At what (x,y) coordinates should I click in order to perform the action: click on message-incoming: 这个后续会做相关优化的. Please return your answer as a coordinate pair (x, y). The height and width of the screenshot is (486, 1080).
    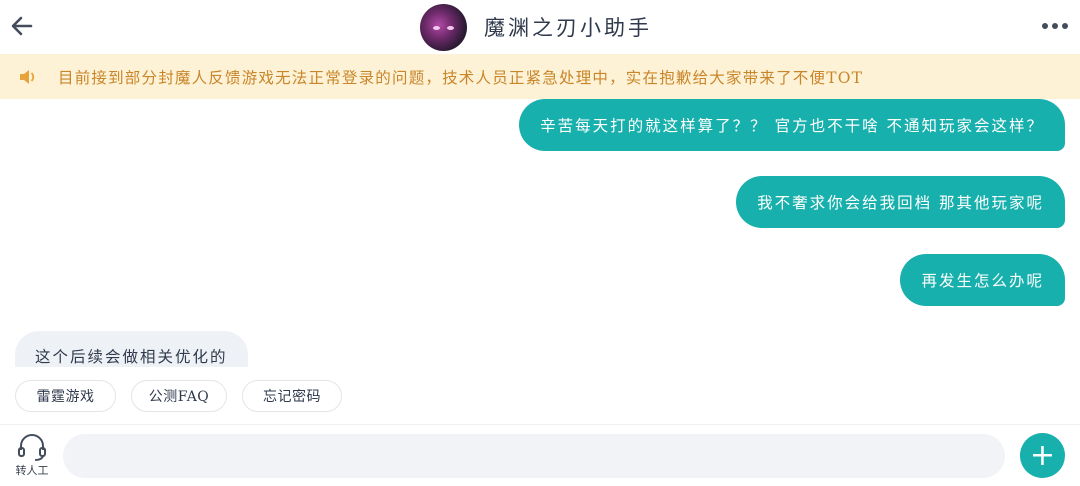
    Looking at the image, I should click on (131, 349).